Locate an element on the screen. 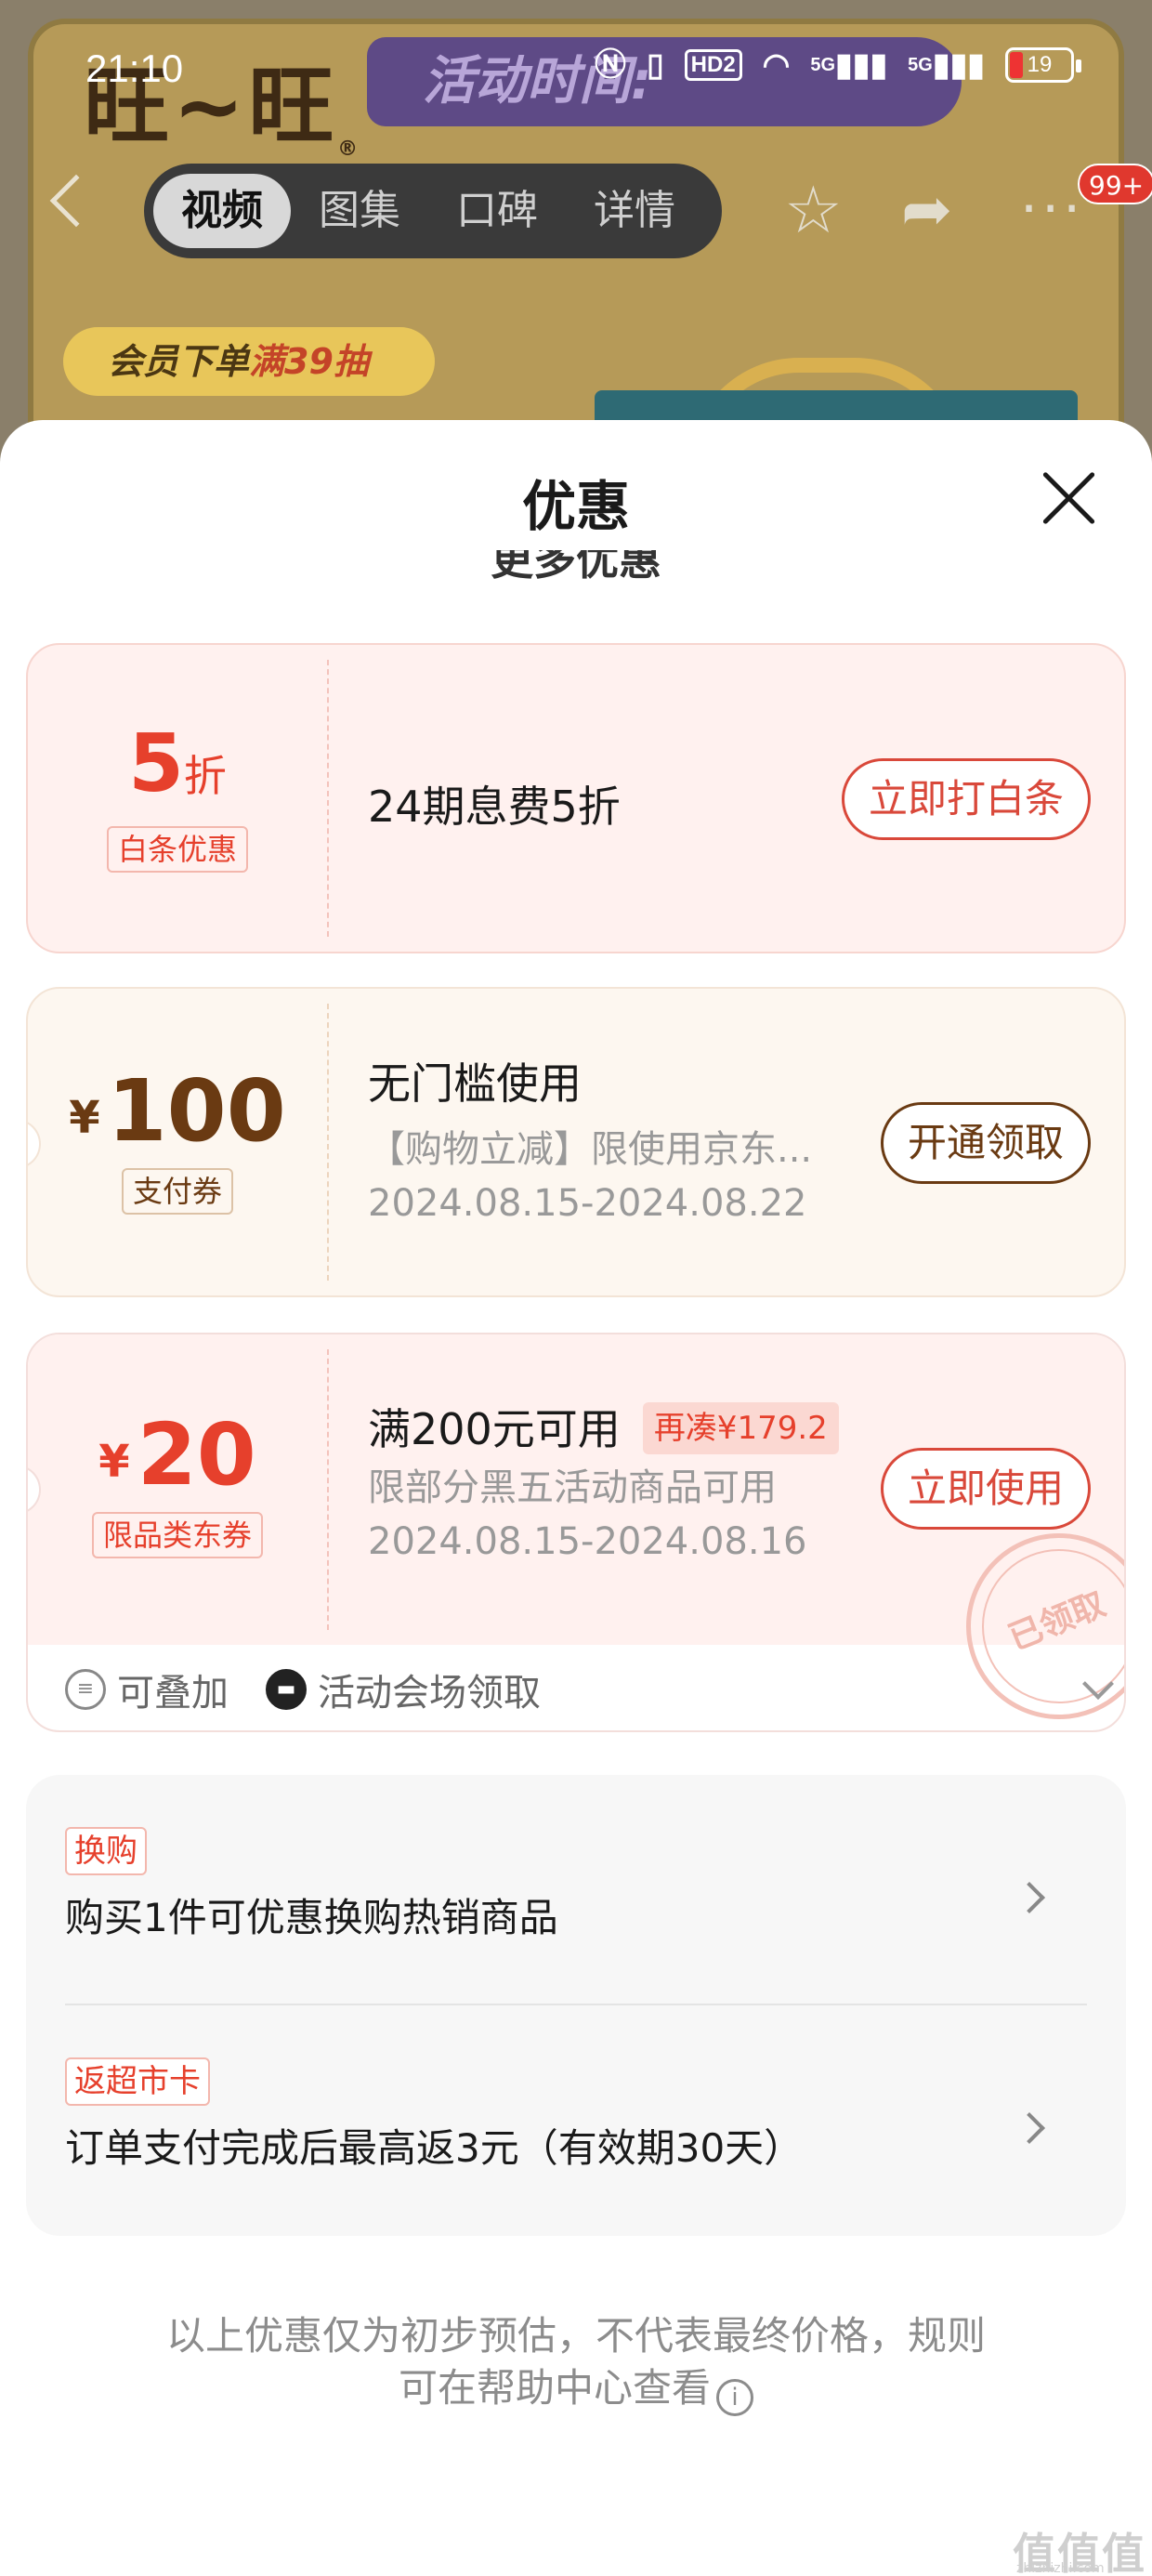  status-bar: 21:10 Ⓝ ▯ HD2 ◠ 5G▮▮▮ 5G▮▮▮ 19 is located at coordinates (576, 69).